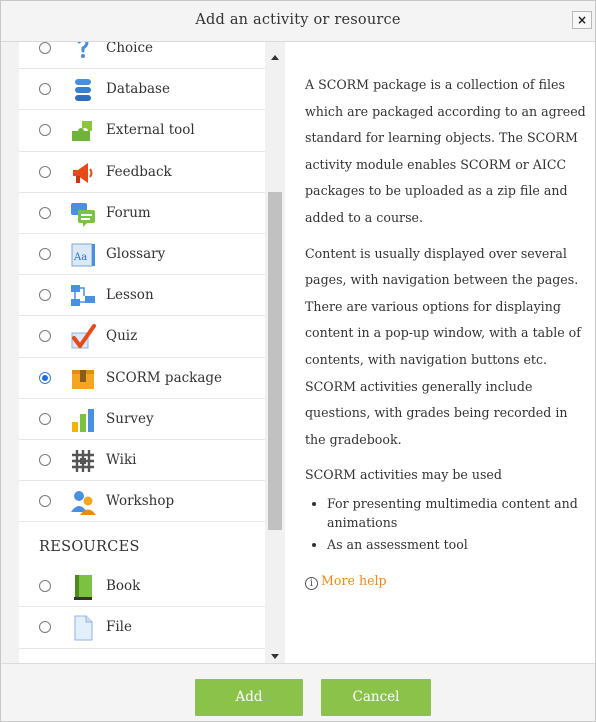  Describe the element at coordinates (82, 131) in the screenshot. I see `puzzle-icon` at that location.